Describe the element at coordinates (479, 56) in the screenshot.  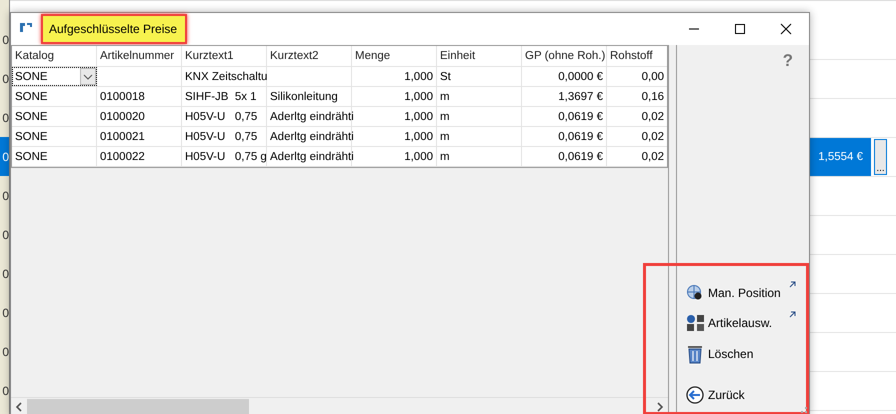
I see `column-header: Einheit` at that location.